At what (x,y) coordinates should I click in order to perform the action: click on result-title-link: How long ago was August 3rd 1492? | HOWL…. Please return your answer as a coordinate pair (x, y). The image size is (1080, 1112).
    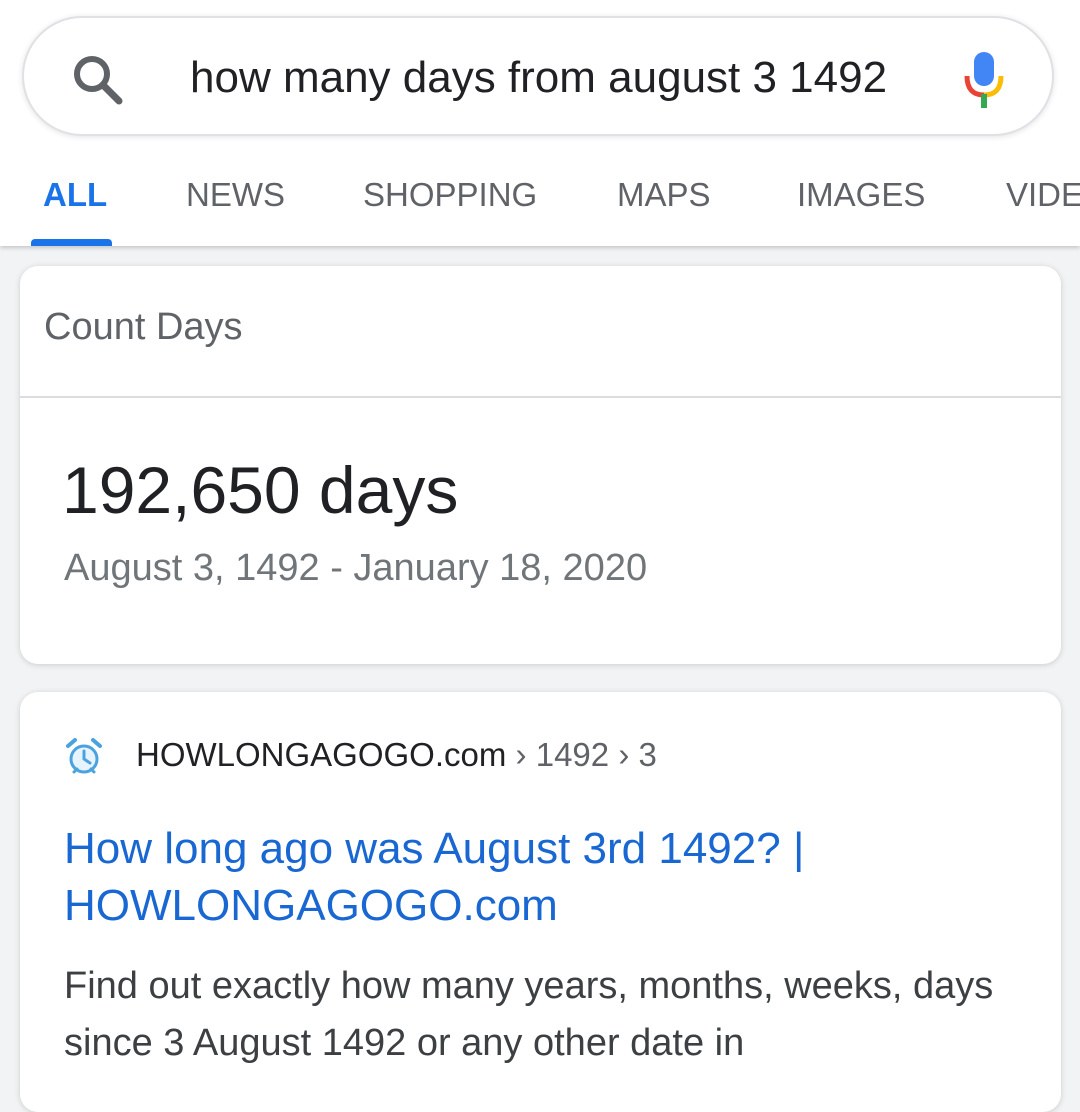
    Looking at the image, I should click on (544, 877).